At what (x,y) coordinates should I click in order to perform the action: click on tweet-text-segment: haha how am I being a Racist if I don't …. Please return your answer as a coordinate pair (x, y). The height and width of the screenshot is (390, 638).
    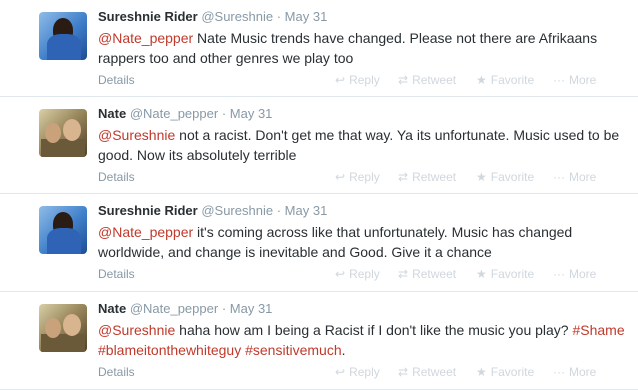
    Looking at the image, I should click on (374, 330).